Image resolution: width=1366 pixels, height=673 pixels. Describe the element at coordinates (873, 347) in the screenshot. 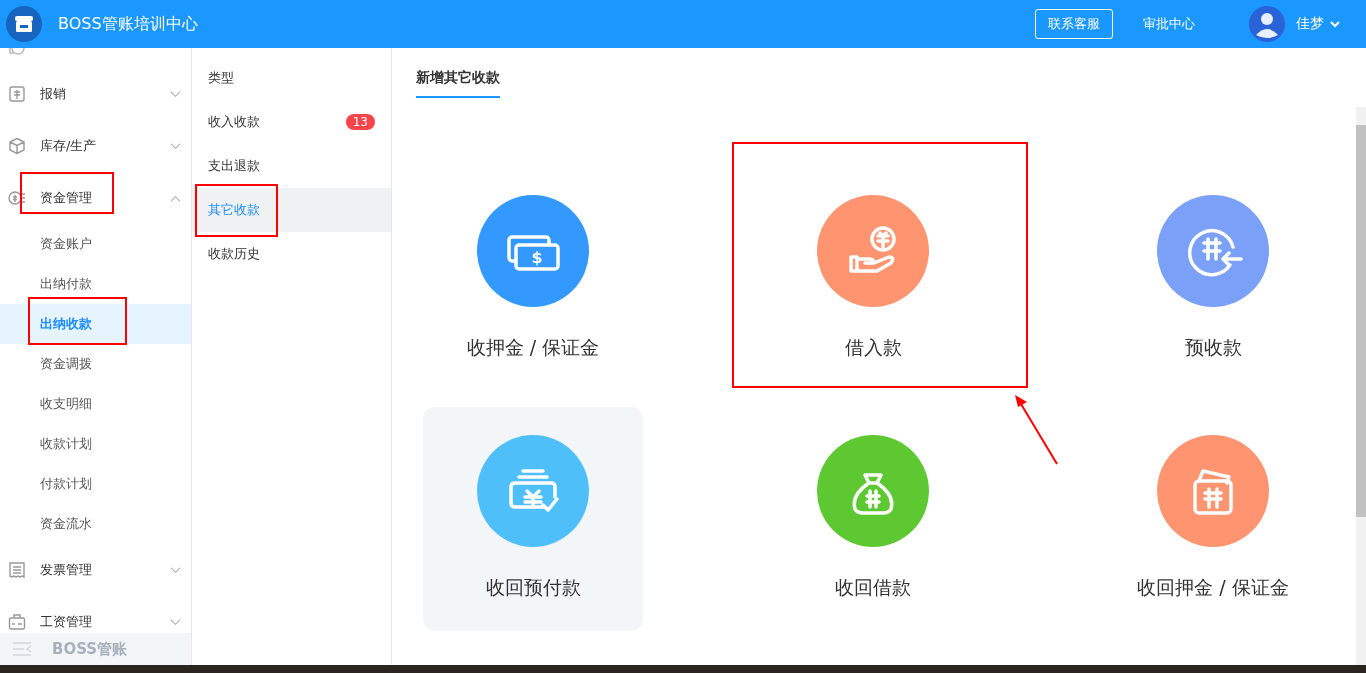

I see `option-label: 借入款` at that location.